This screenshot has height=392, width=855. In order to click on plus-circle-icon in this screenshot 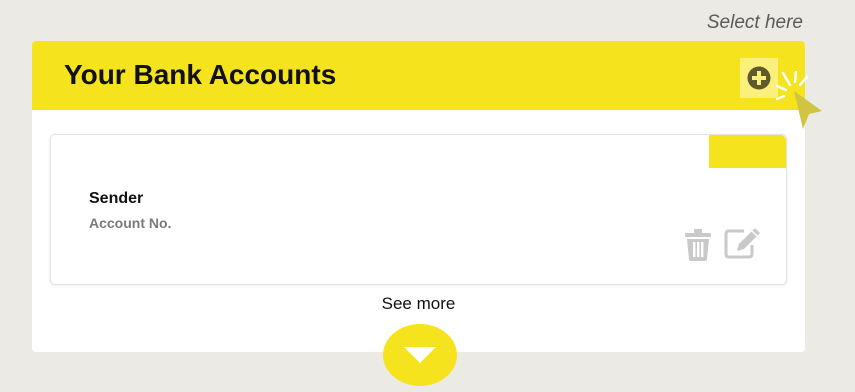, I will do `click(759, 78)`.